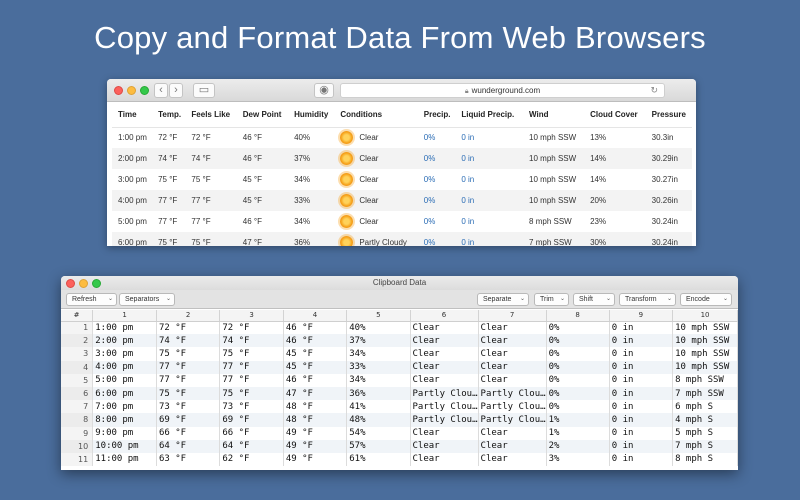 The width and height of the screenshot is (800, 500). What do you see at coordinates (251, 459) in the screenshot?
I see `grid-cell: 62 °F` at bounding box center [251, 459].